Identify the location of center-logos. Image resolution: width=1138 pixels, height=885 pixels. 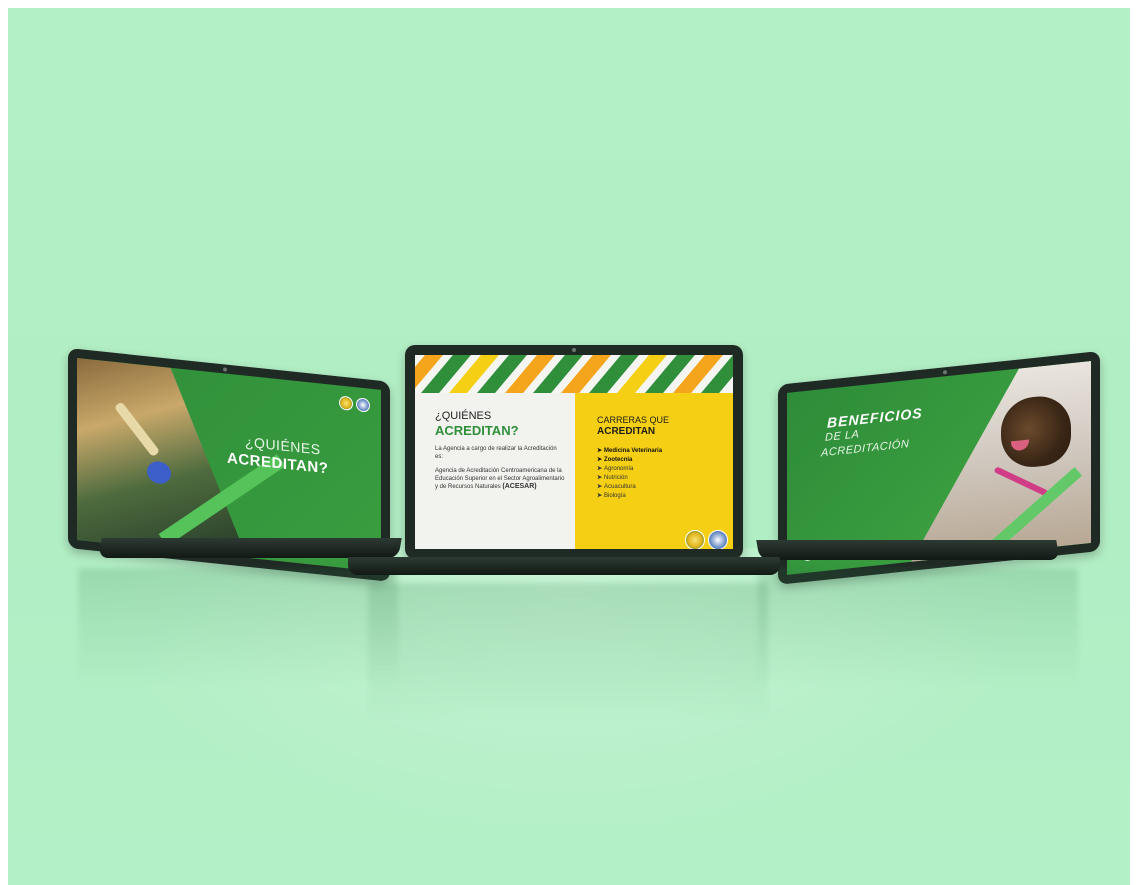
(708, 539).